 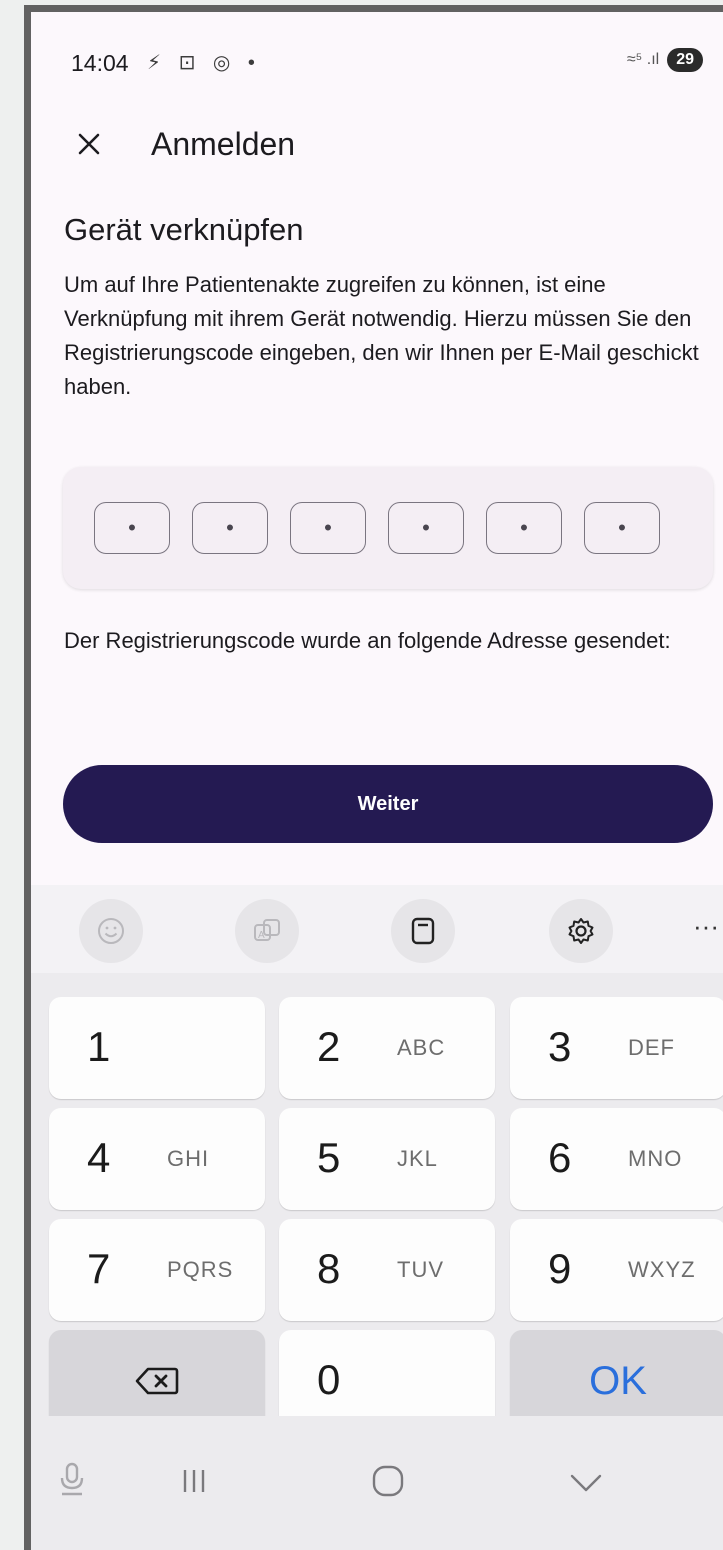 I want to click on key-digit: 0, so click(x=329, y=1379).